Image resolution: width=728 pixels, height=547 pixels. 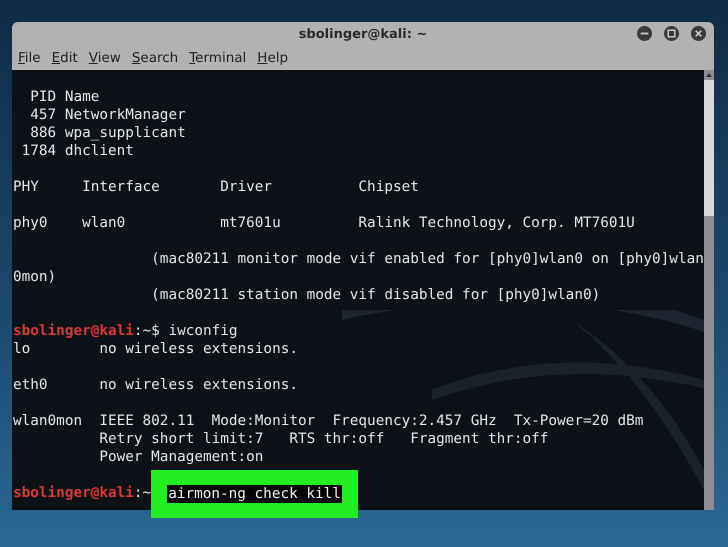 I want to click on terminal-output: 886 wpa_supplicant, so click(x=107, y=133).